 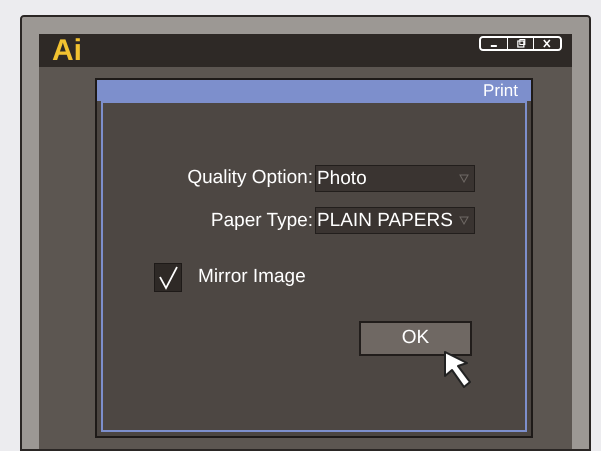 What do you see at coordinates (415, 338) in the screenshot?
I see `ok-button: OK` at bounding box center [415, 338].